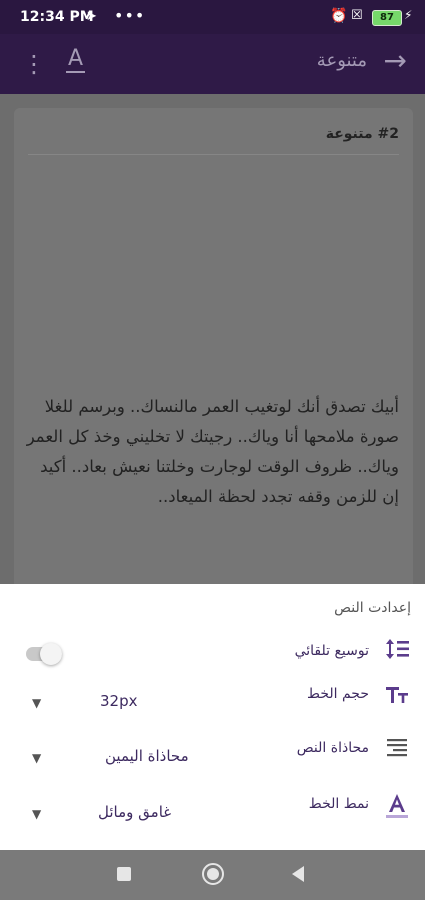  Describe the element at coordinates (124, 874) in the screenshot. I see `recents-button` at that location.